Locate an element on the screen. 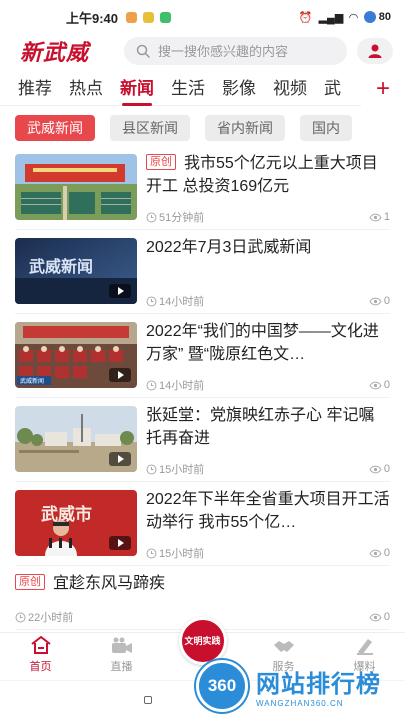 The width and height of the screenshot is (405, 720). subtab-county-news: 县区新闻 is located at coordinates (150, 128).